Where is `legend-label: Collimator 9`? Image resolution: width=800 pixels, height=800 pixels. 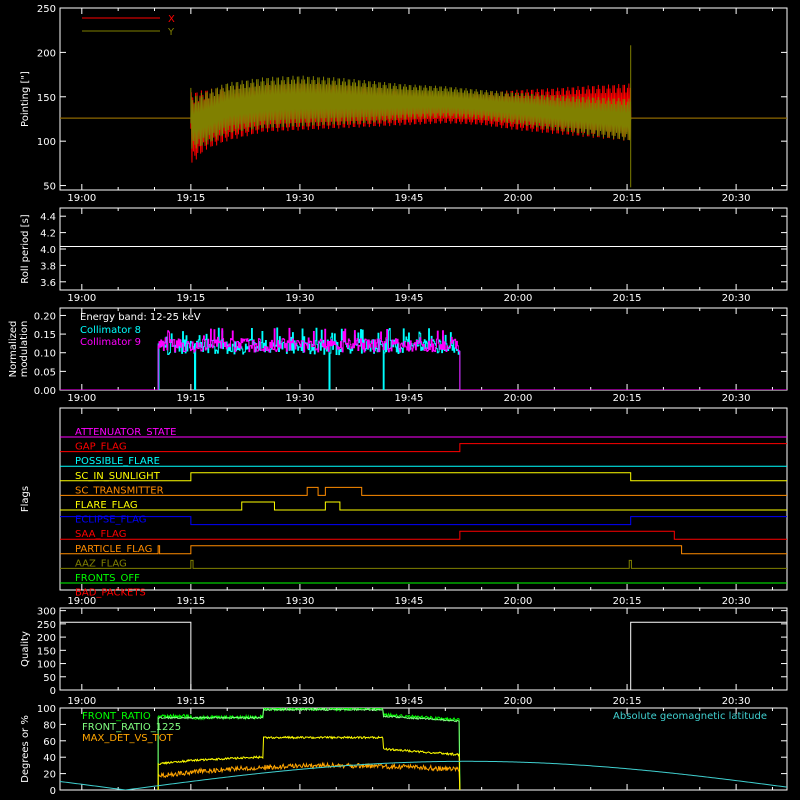 legend-label: Collimator 9 is located at coordinates (110, 342).